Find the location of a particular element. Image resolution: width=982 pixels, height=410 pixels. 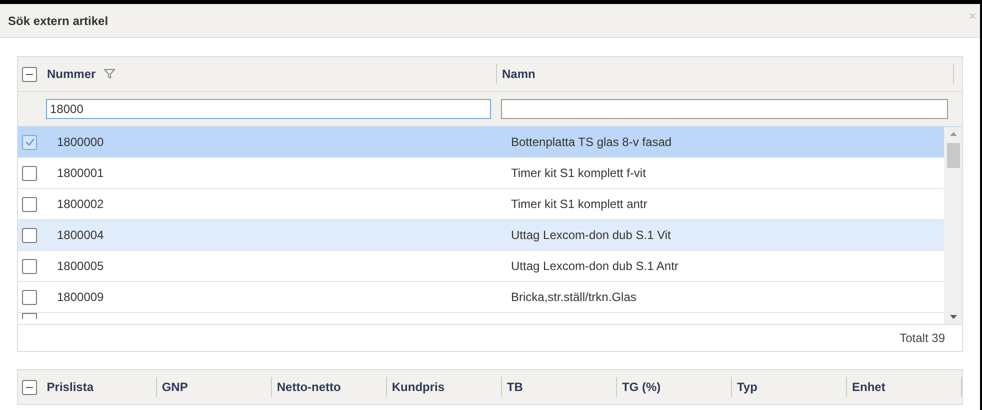

dialog-title: Sök extern artikel is located at coordinates (58, 21).